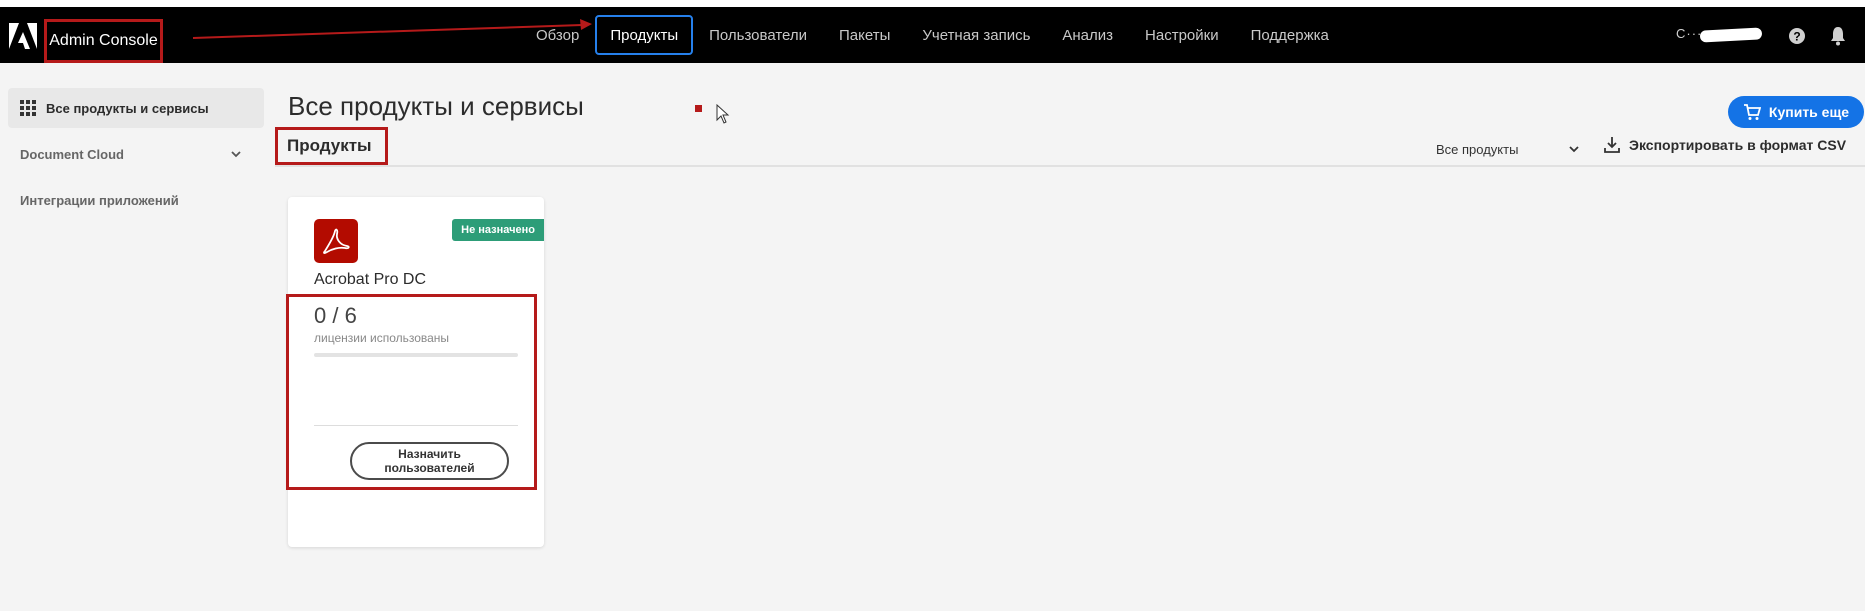  I want to click on buy-more-button: Купить еще, so click(1796, 112).